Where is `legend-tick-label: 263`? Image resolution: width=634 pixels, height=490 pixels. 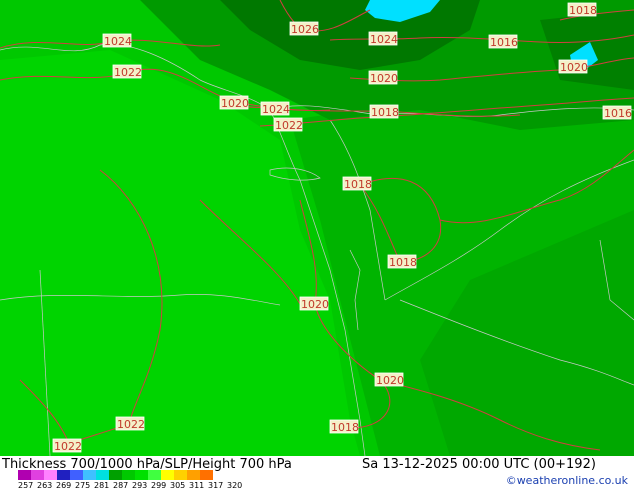 legend-tick-label: 263 is located at coordinates (45, 485).